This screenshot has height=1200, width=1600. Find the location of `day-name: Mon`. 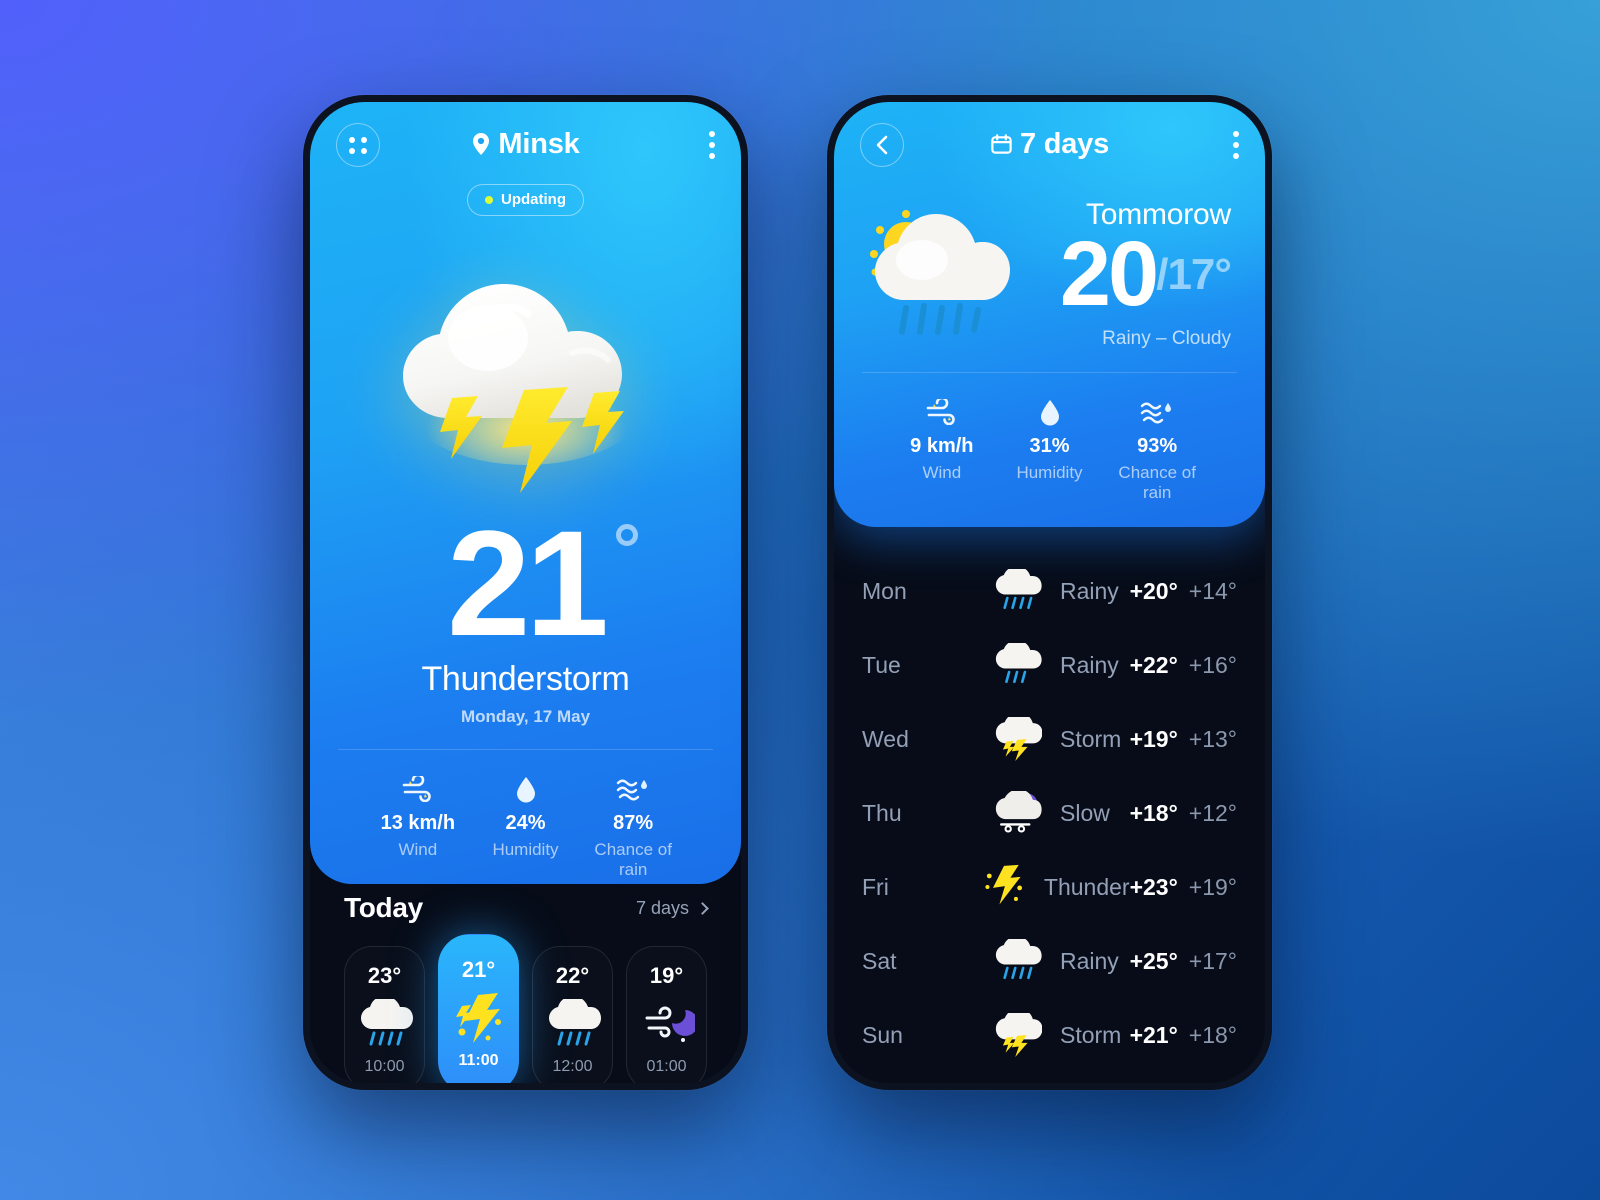

day-name: Mon is located at coordinates (884, 590).